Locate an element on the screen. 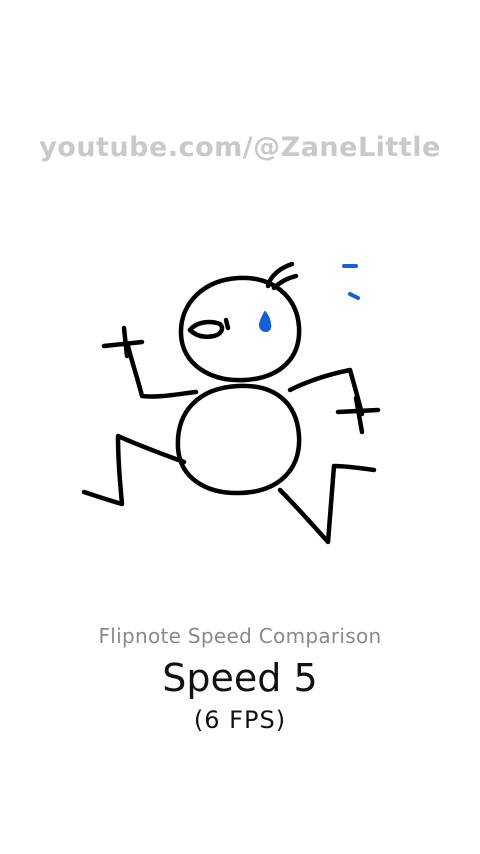 The image size is (480, 854). character-eye is located at coordinates (227, 324).